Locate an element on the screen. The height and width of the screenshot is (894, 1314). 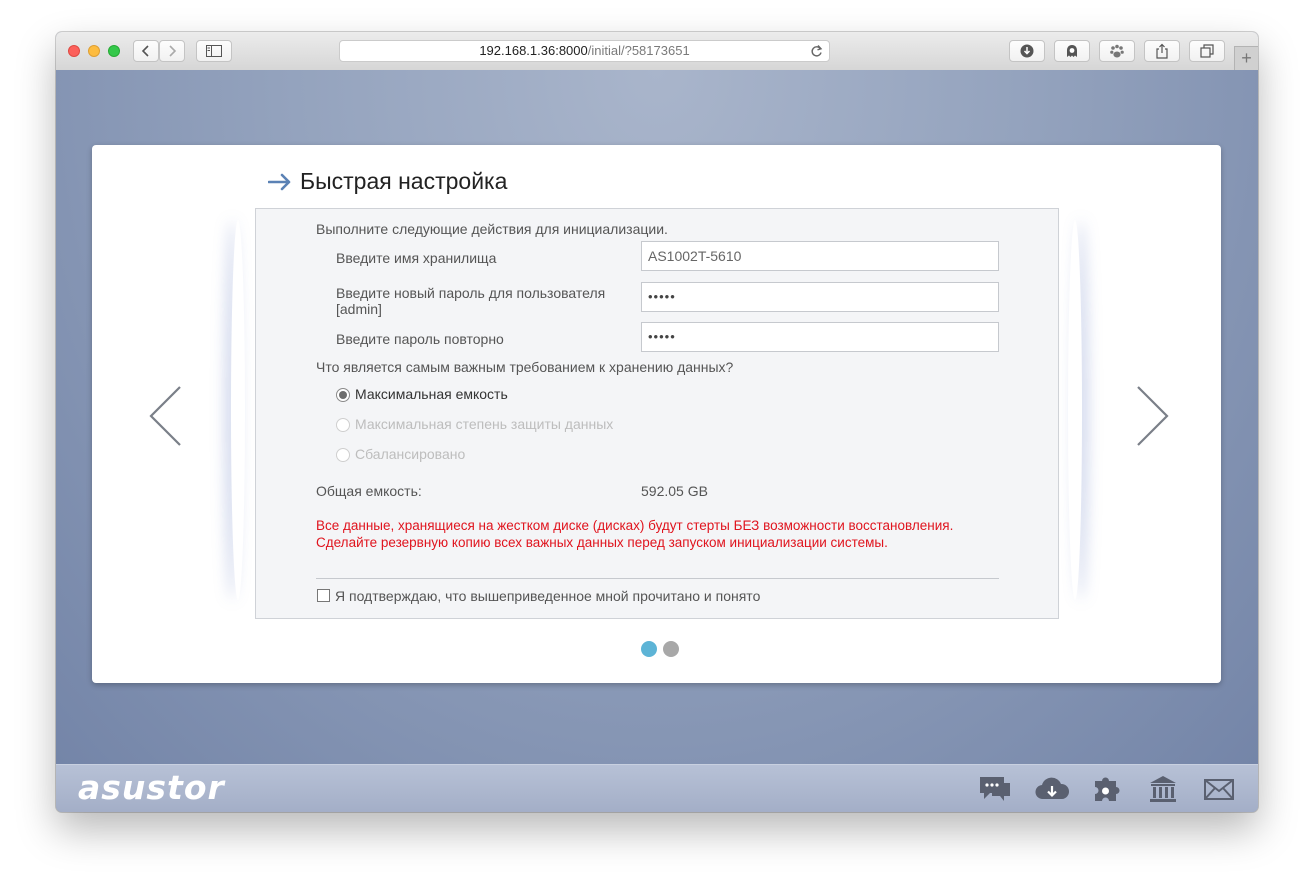
cloud-download-icon is located at coordinates (1052, 791).